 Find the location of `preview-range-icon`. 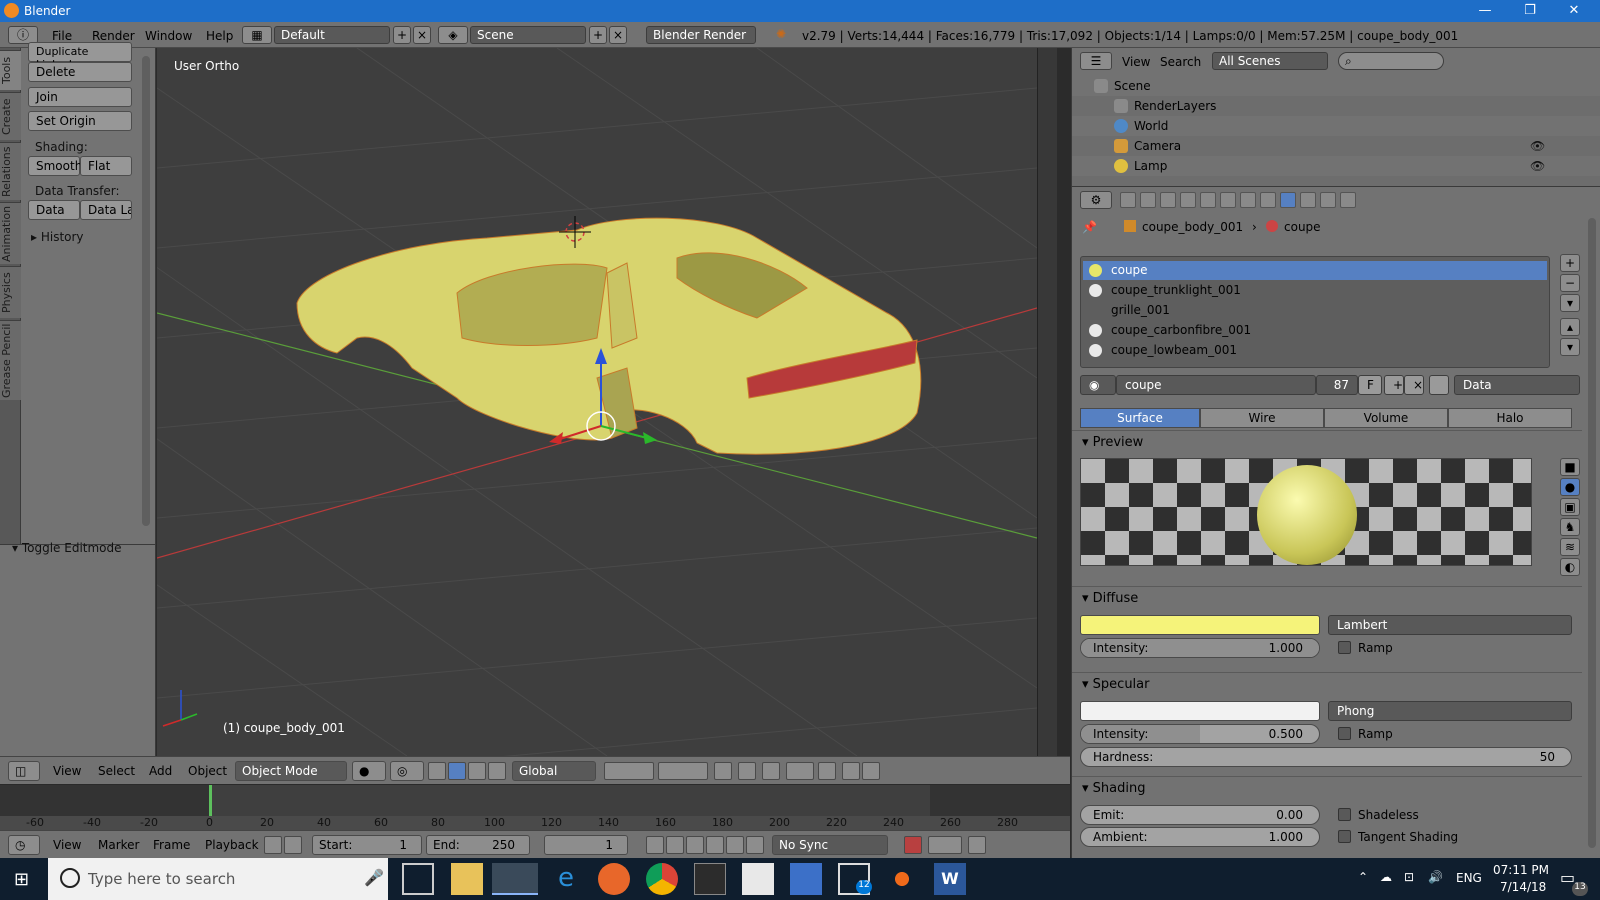

preview-range-icon is located at coordinates (273, 845).